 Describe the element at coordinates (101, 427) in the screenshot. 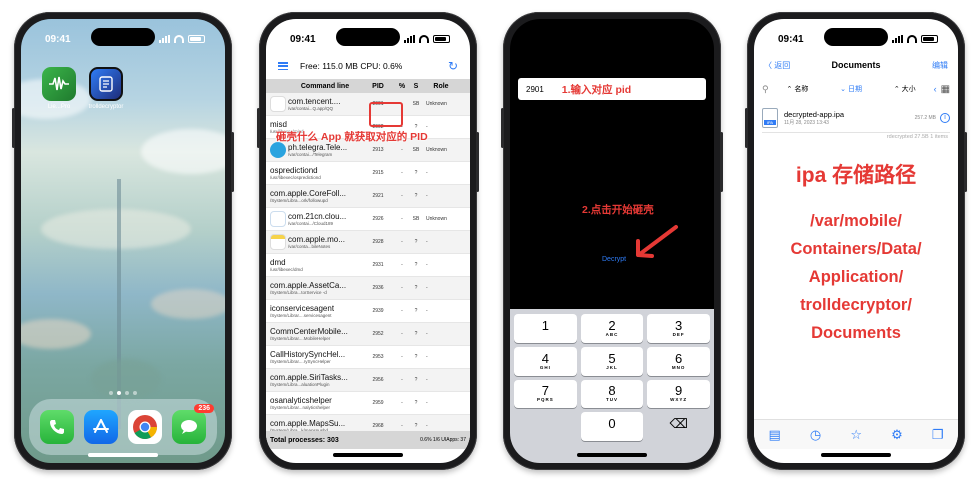

I see `app-store-icon` at that location.